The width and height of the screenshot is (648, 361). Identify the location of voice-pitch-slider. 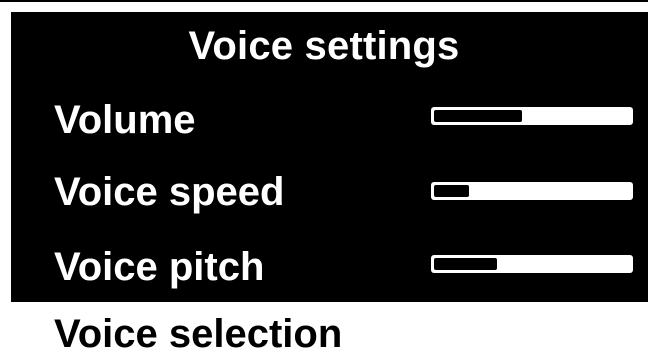
(532, 264).